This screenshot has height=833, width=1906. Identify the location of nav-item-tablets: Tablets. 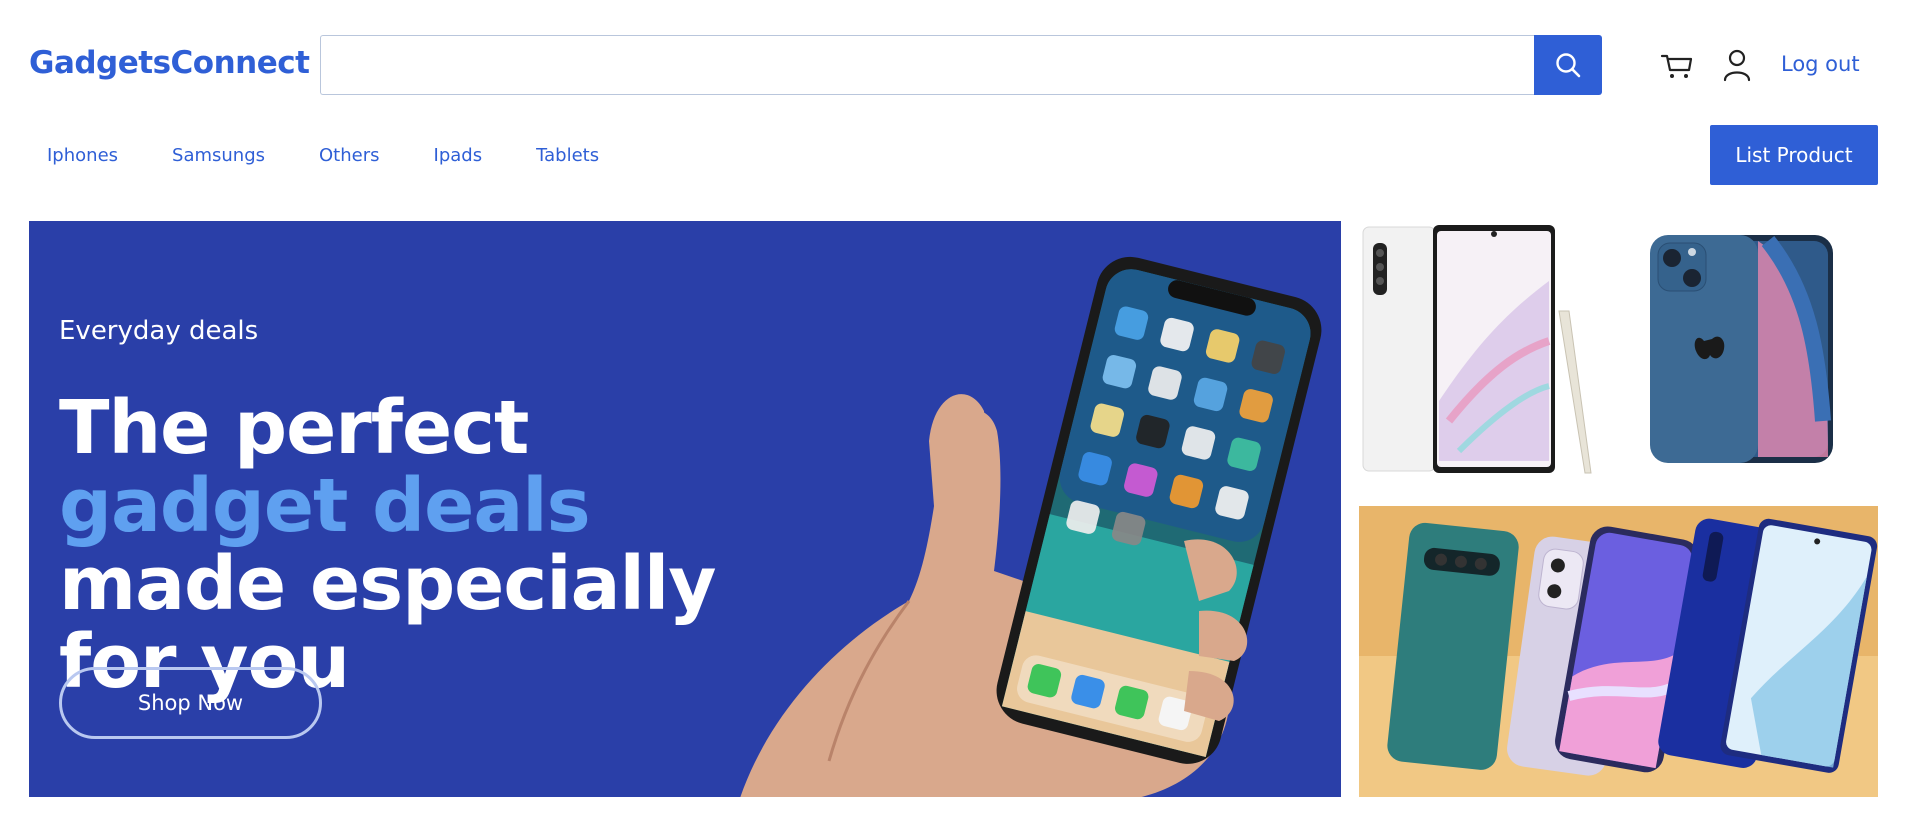
(567, 155).